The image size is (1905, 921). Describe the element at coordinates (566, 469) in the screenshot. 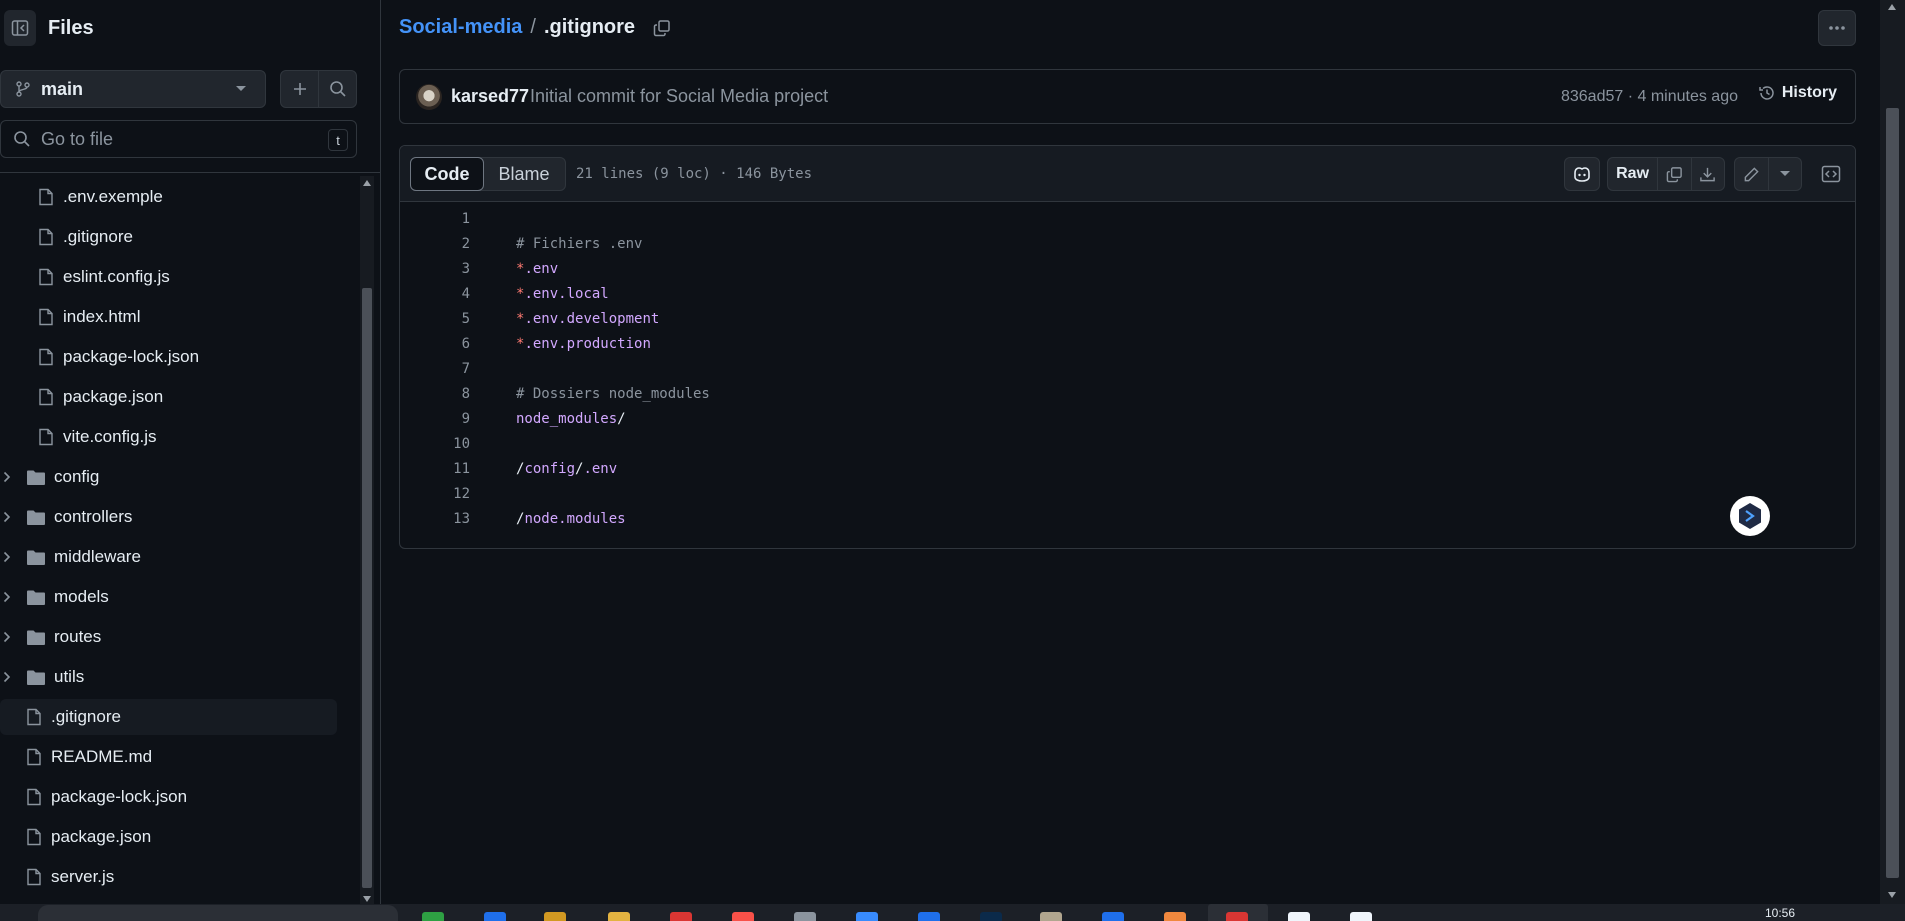

I see `line-content: /config/.env` at that location.